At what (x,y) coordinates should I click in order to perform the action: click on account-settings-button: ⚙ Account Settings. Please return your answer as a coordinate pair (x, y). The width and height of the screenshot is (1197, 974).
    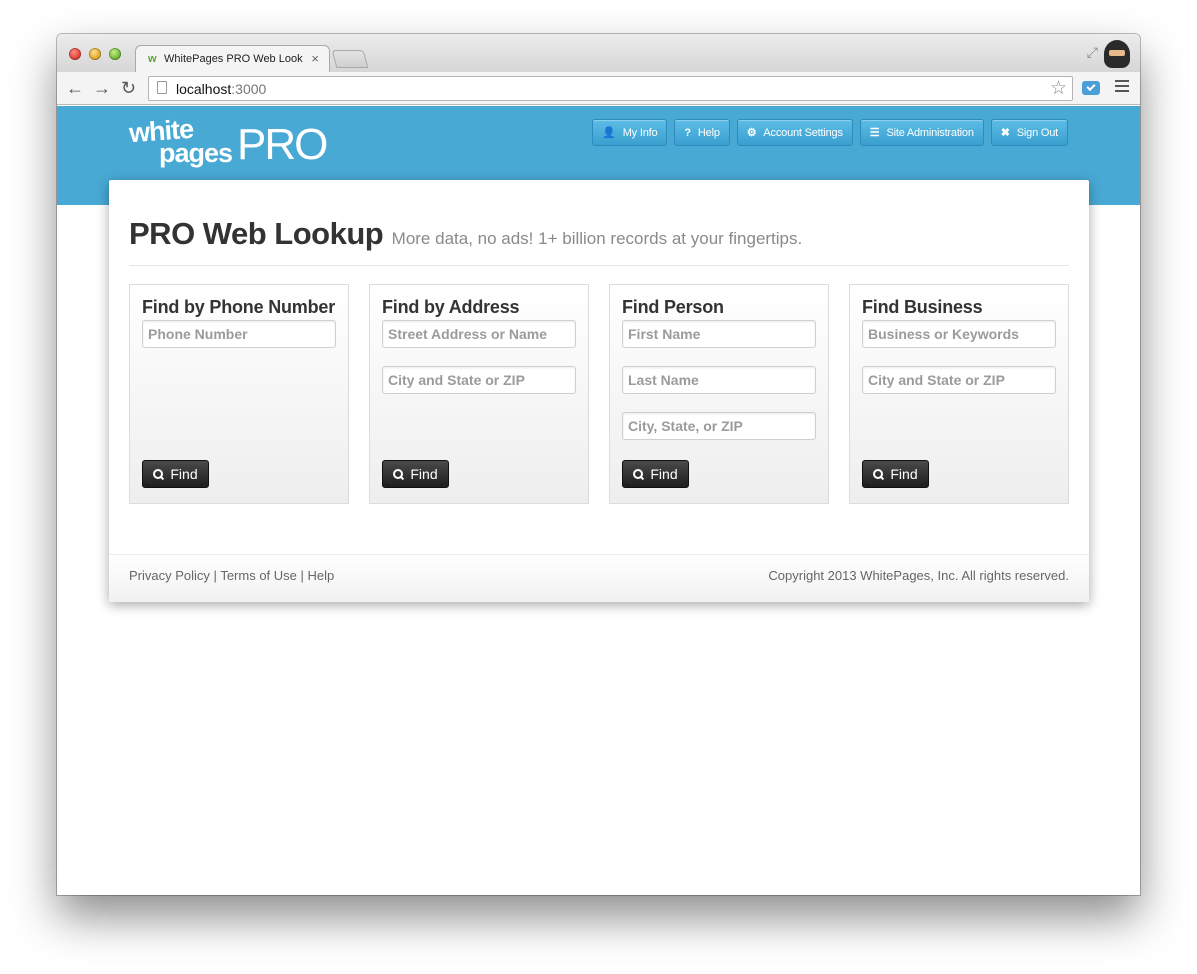
    Looking at the image, I should click on (794, 132).